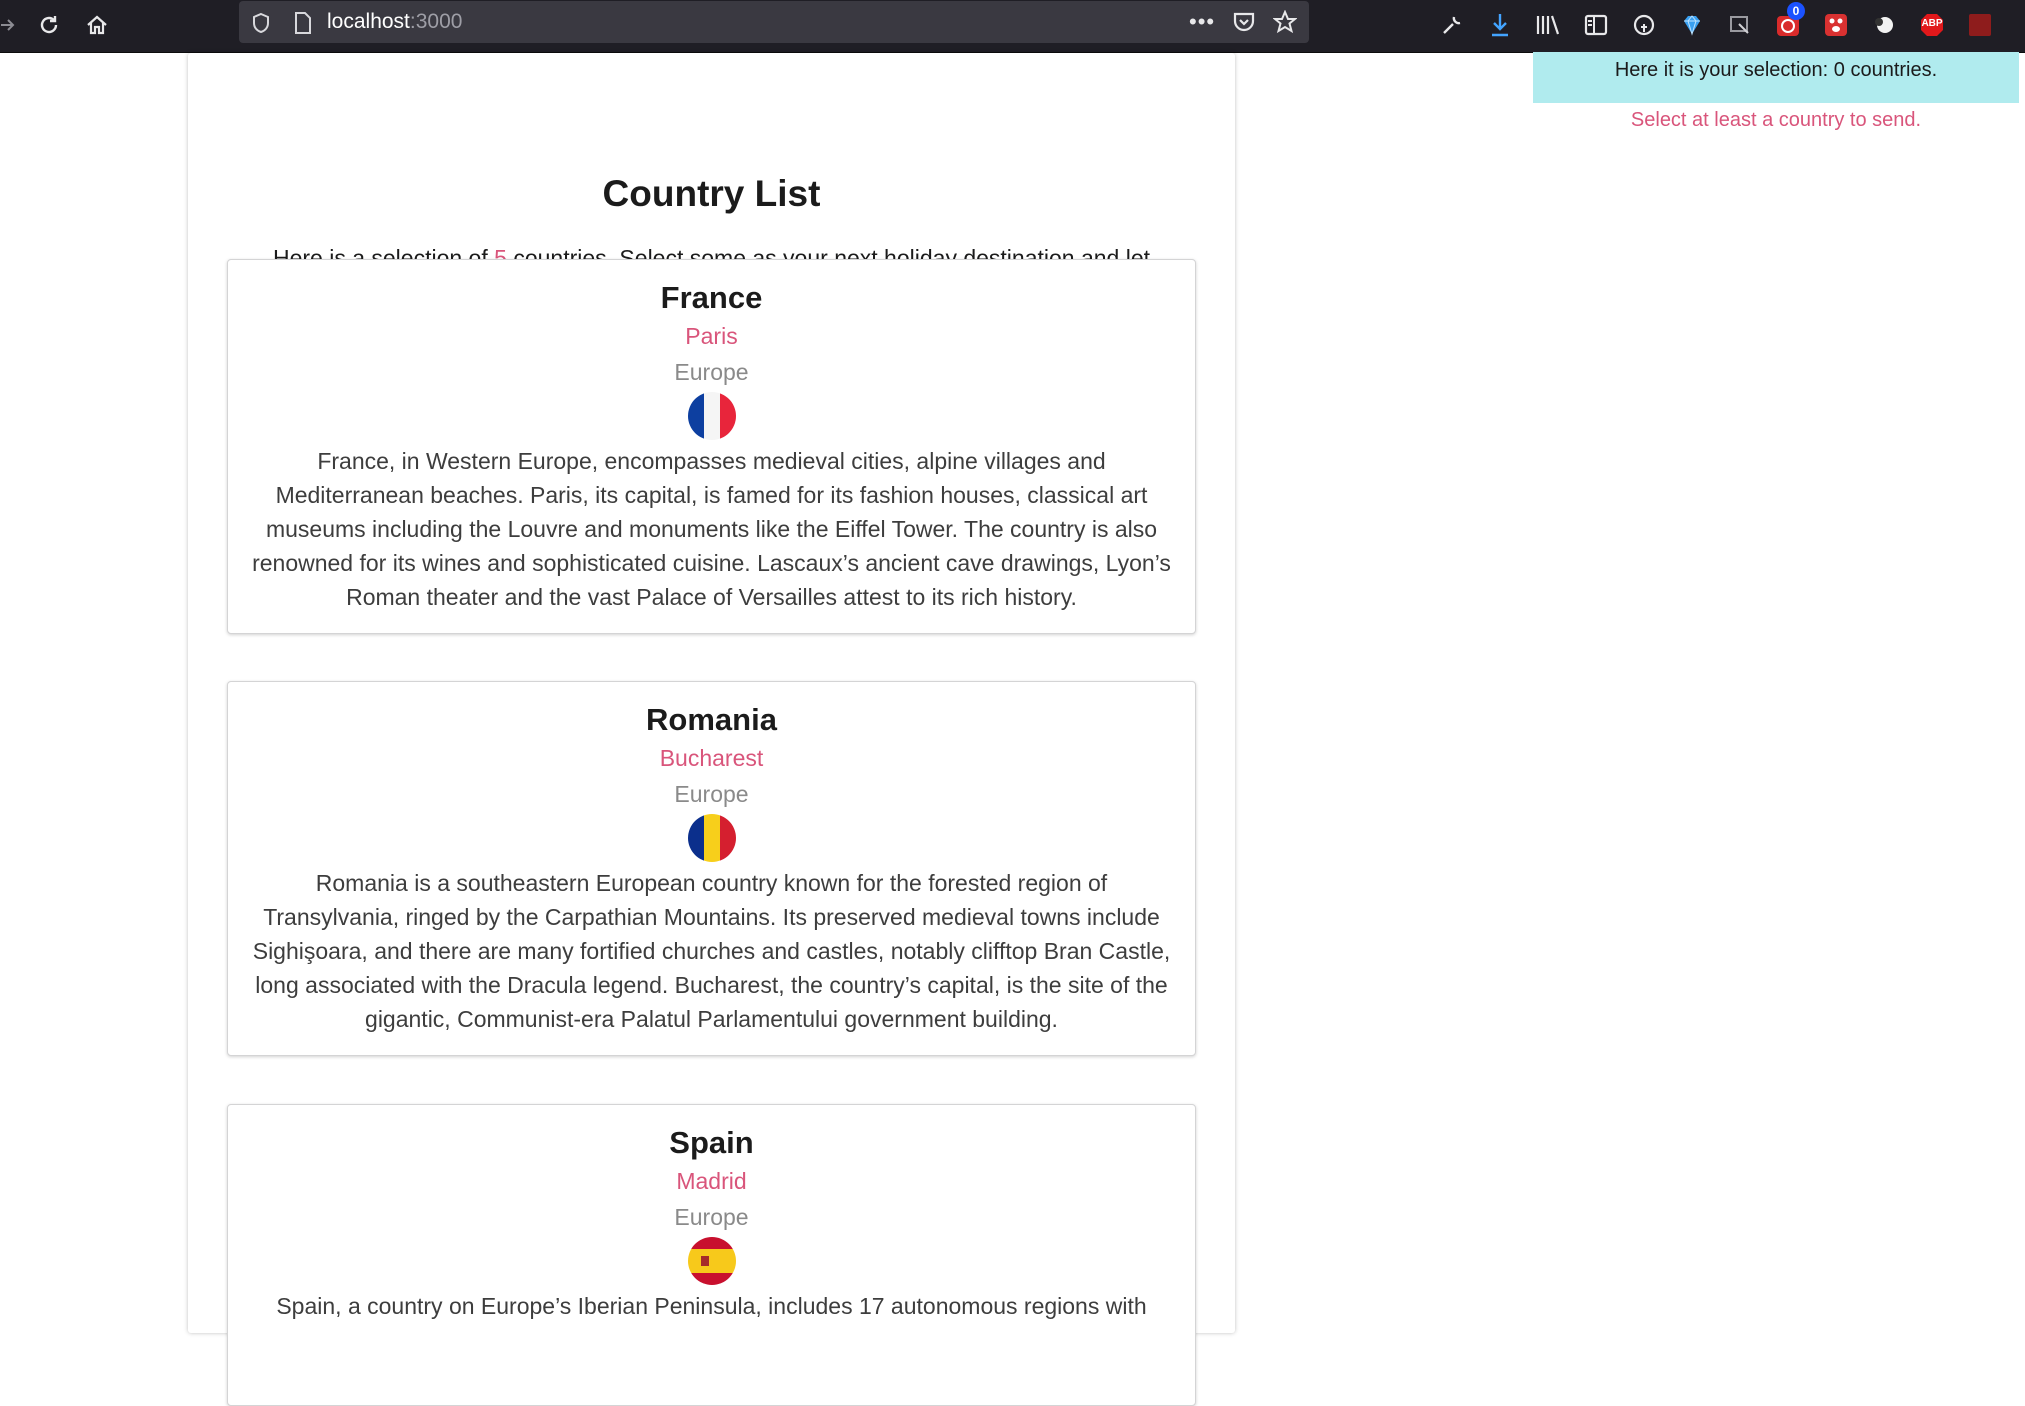 This screenshot has width=2025, height=1406. I want to click on flag-romania-icon, so click(711, 838).